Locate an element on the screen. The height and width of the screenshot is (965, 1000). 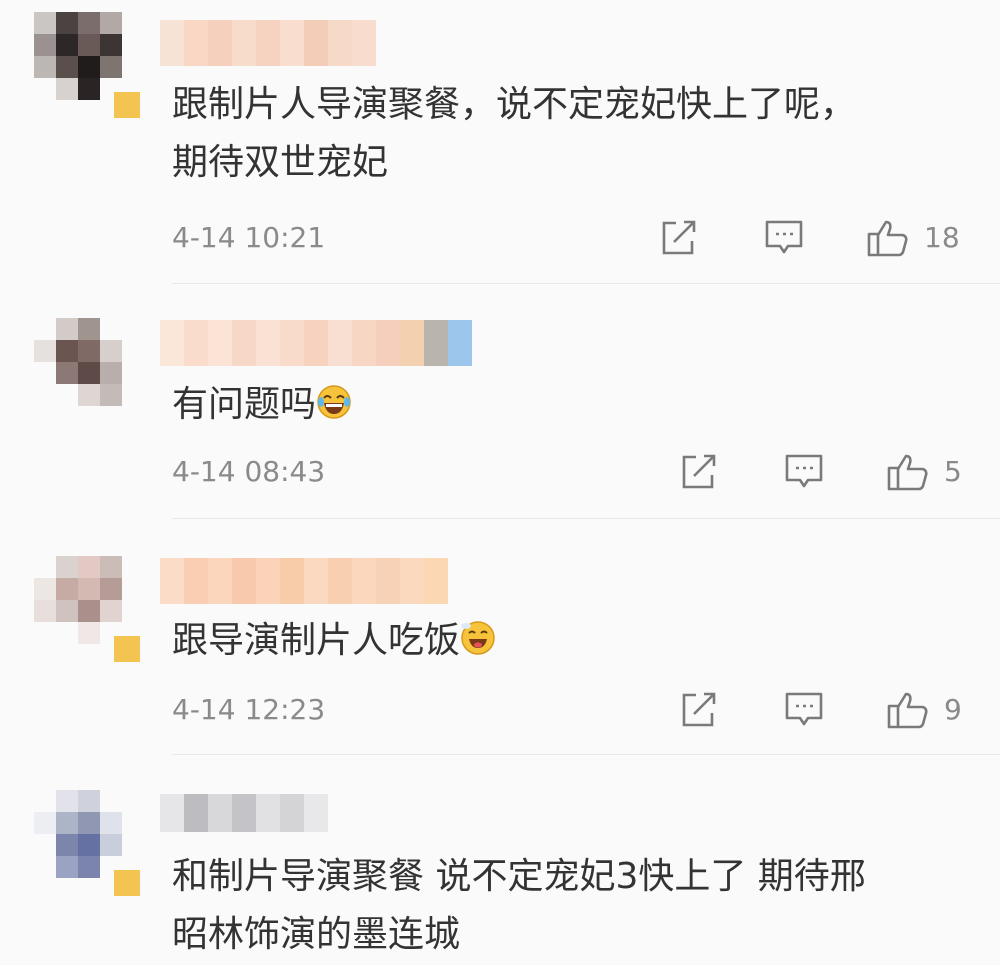
like-count: 18 is located at coordinates (942, 237).